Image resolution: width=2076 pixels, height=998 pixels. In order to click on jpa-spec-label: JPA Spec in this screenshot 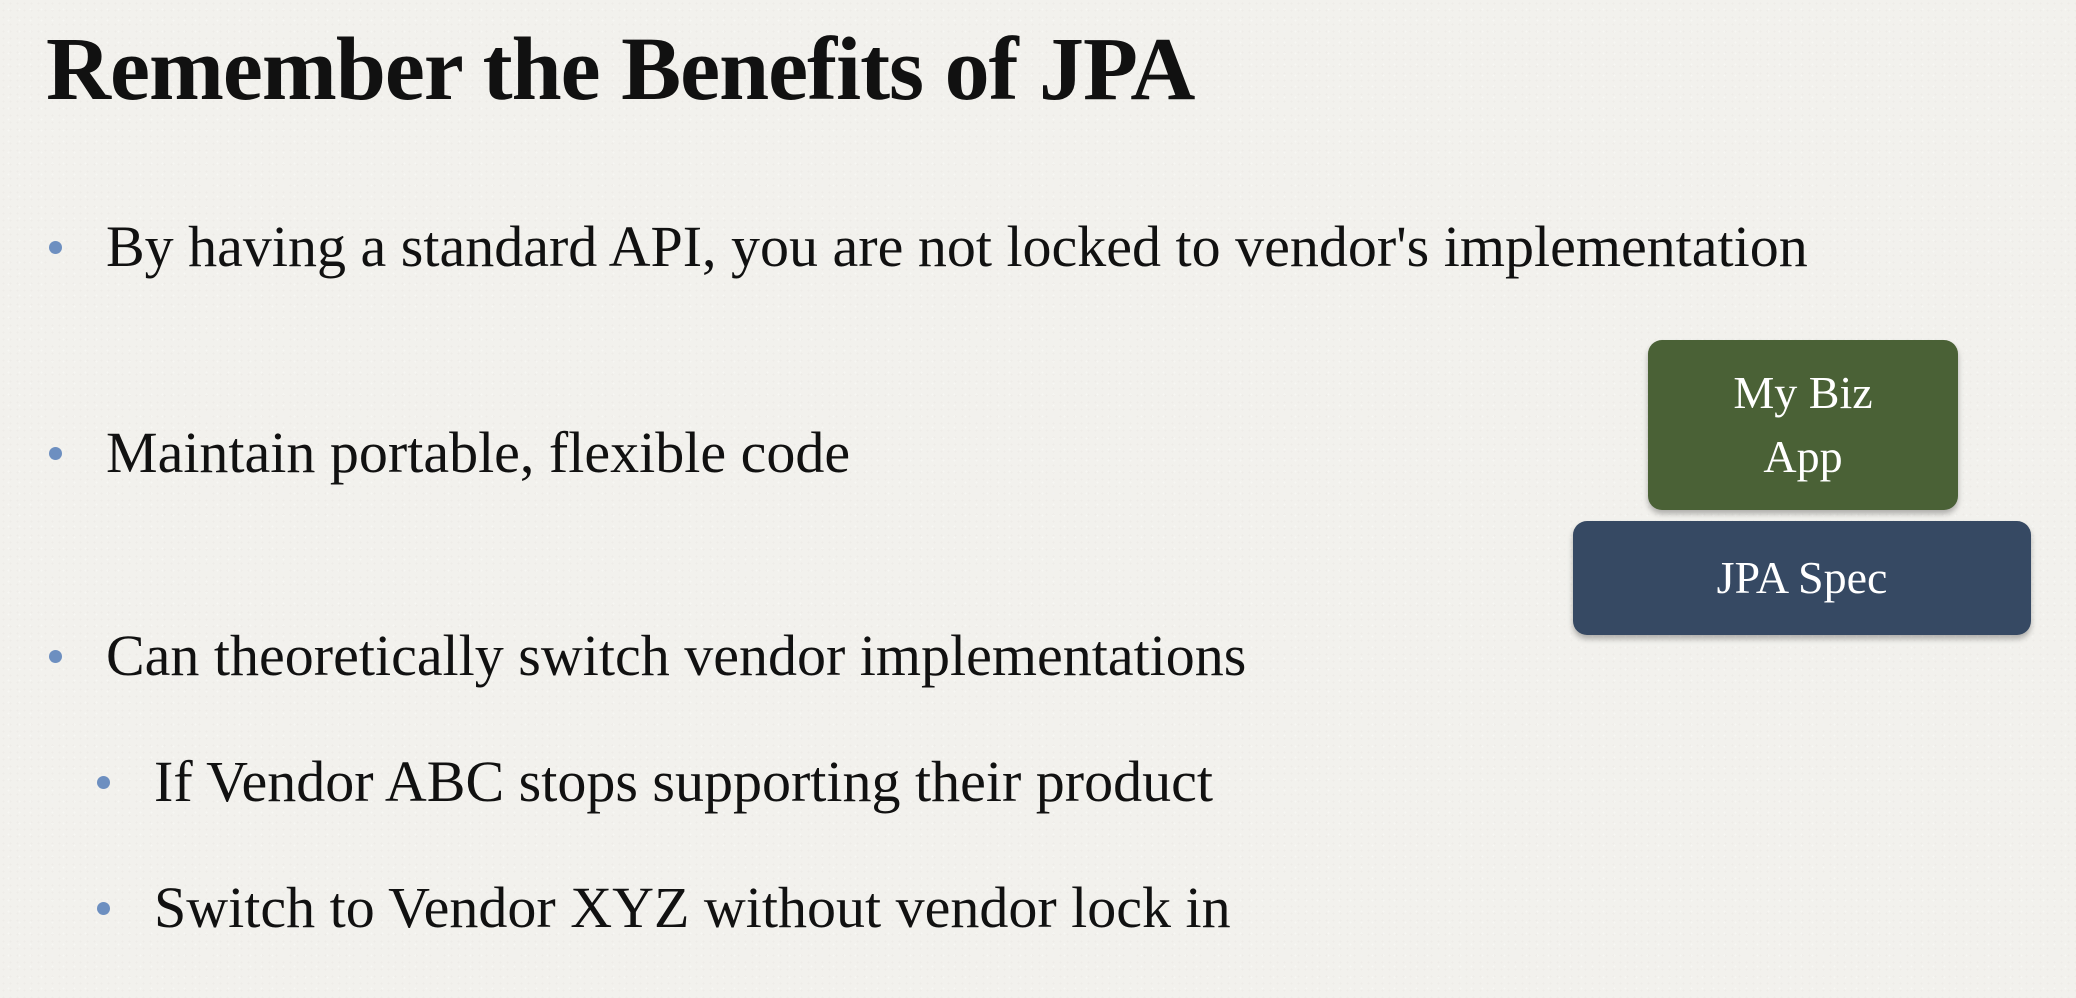, I will do `click(1802, 577)`.